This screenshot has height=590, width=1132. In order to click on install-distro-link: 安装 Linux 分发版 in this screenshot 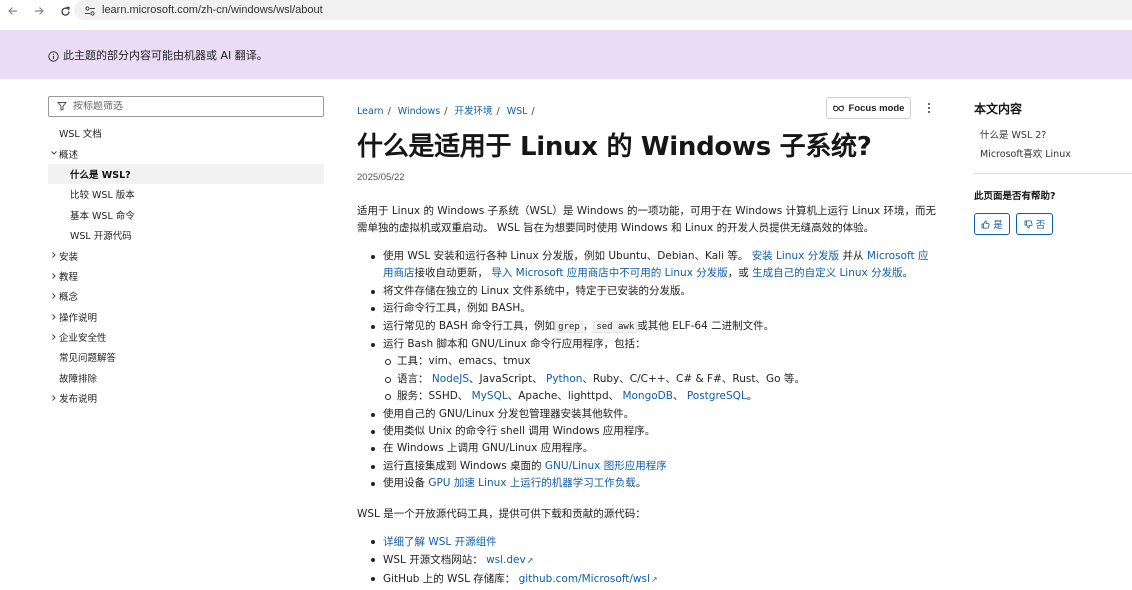, I will do `click(795, 256)`.